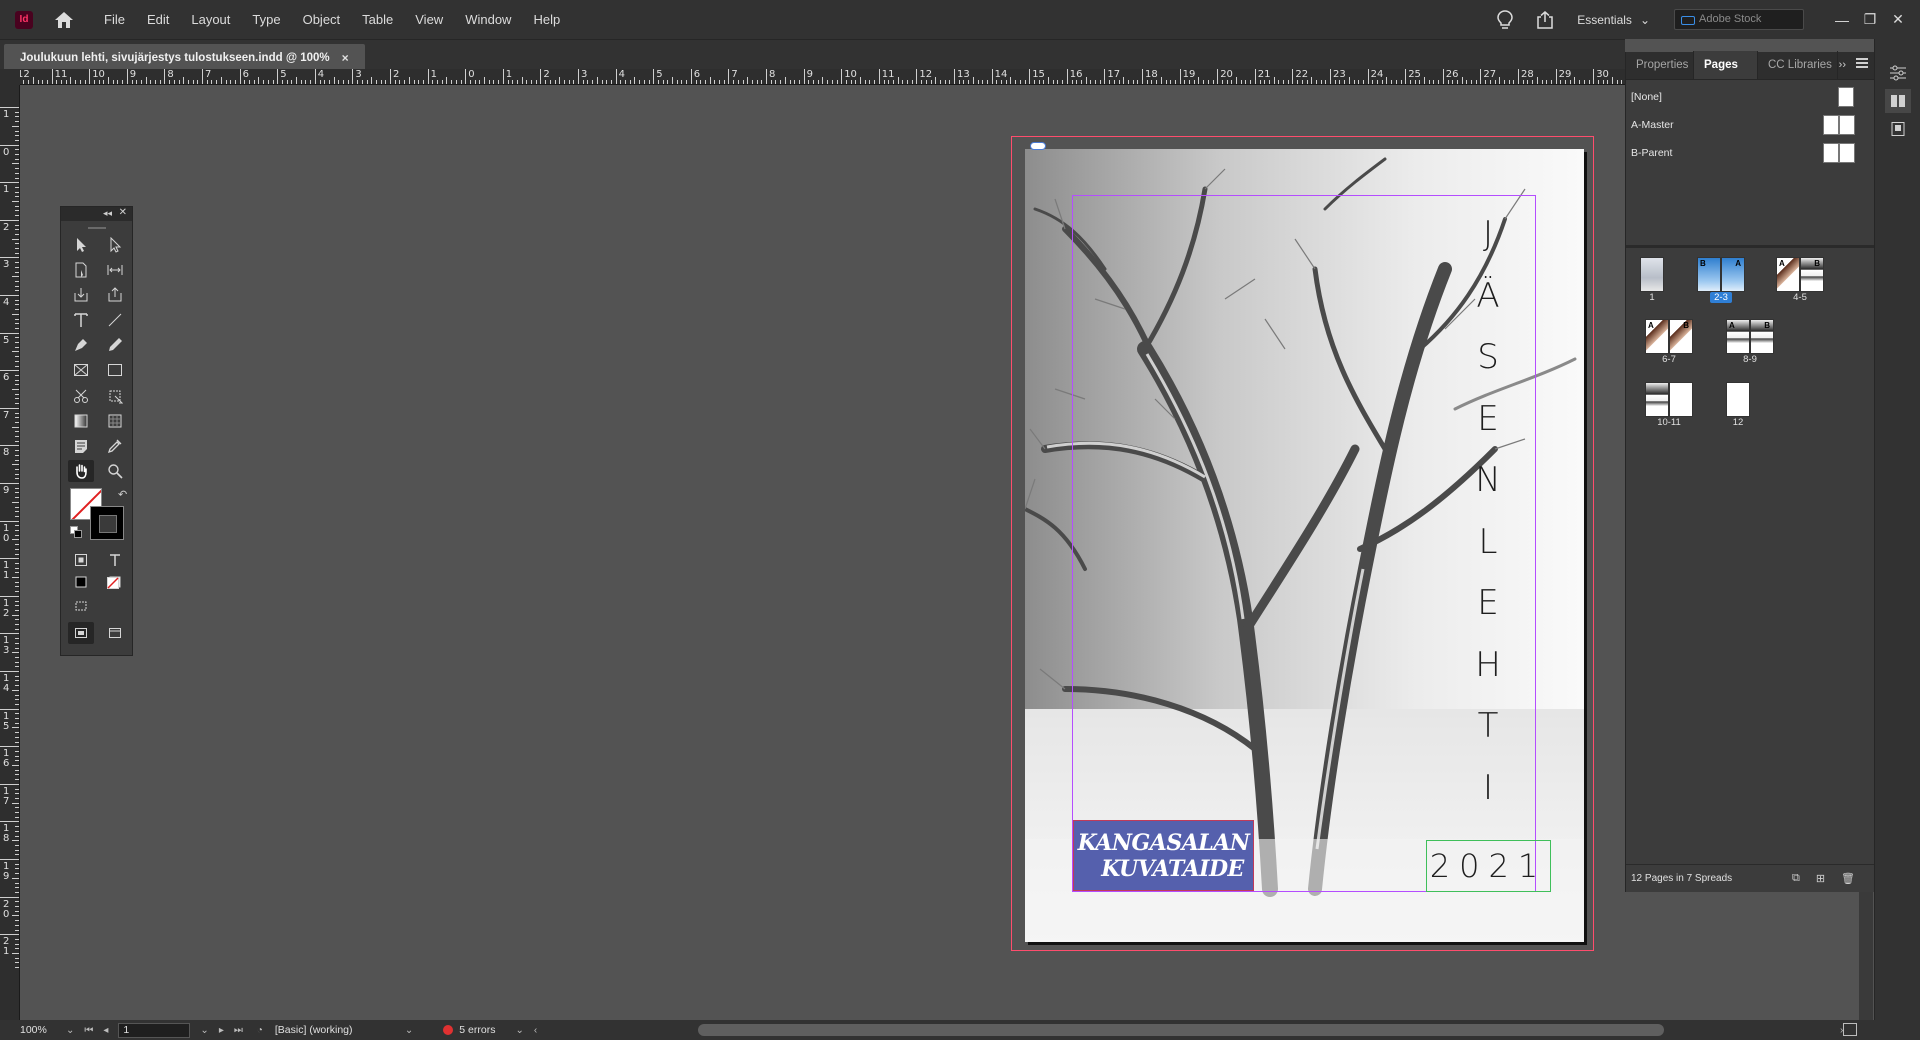 The image size is (1920, 1040). I want to click on pencil-tool-icon, so click(115, 345).